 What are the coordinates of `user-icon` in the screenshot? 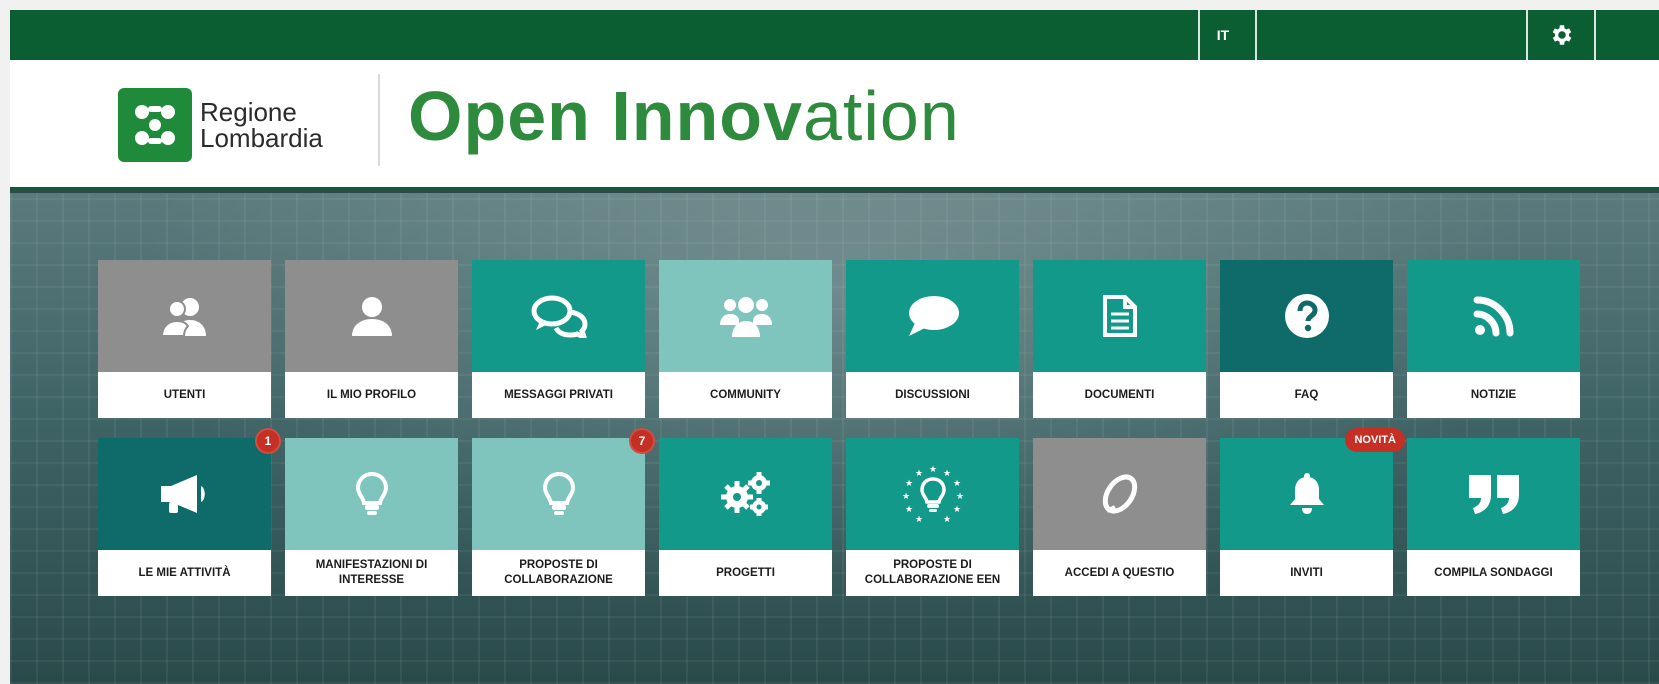 It's located at (372, 316).